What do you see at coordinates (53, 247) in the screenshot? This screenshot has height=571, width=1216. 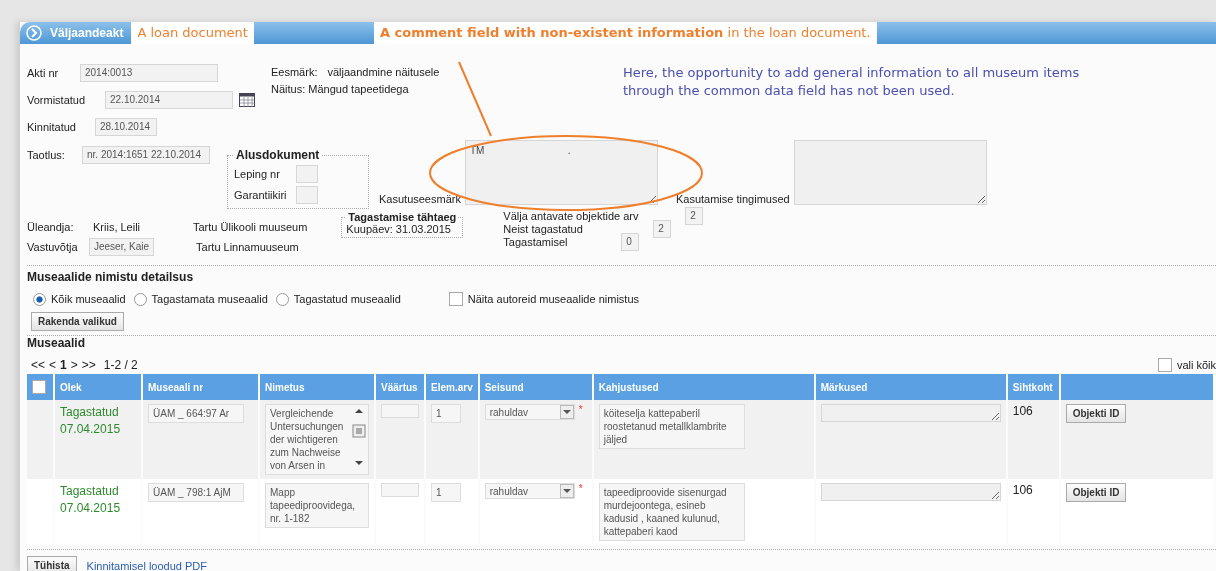 I see `field-label: Vastuvõtja` at bounding box center [53, 247].